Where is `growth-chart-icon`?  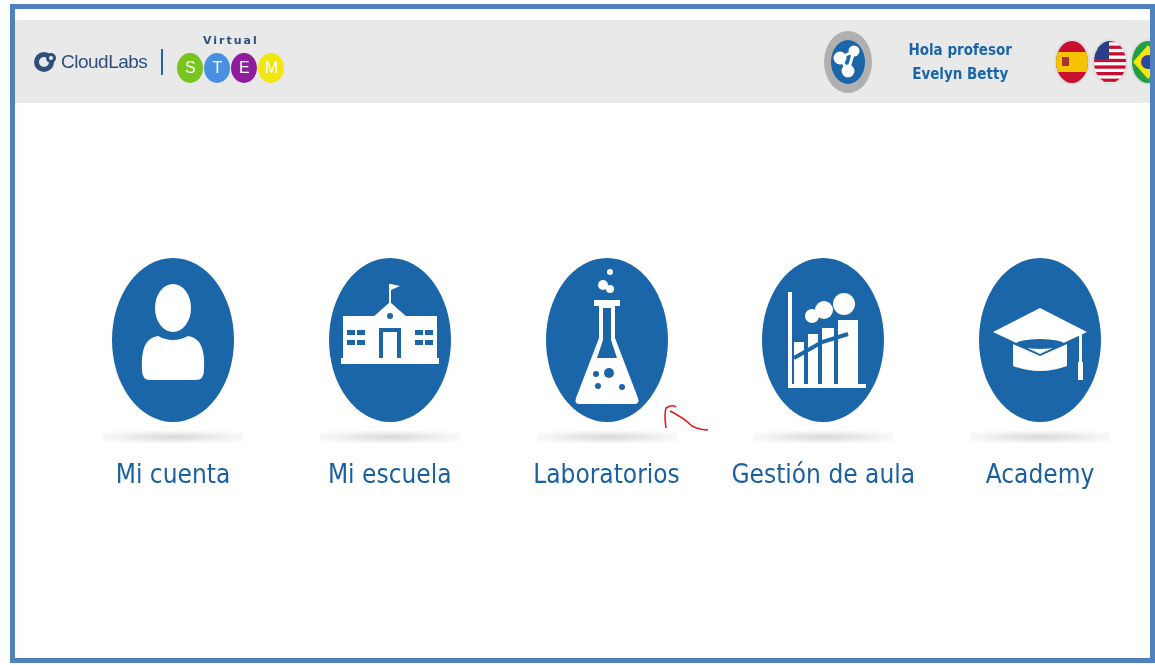
growth-chart-icon is located at coordinates (823, 340).